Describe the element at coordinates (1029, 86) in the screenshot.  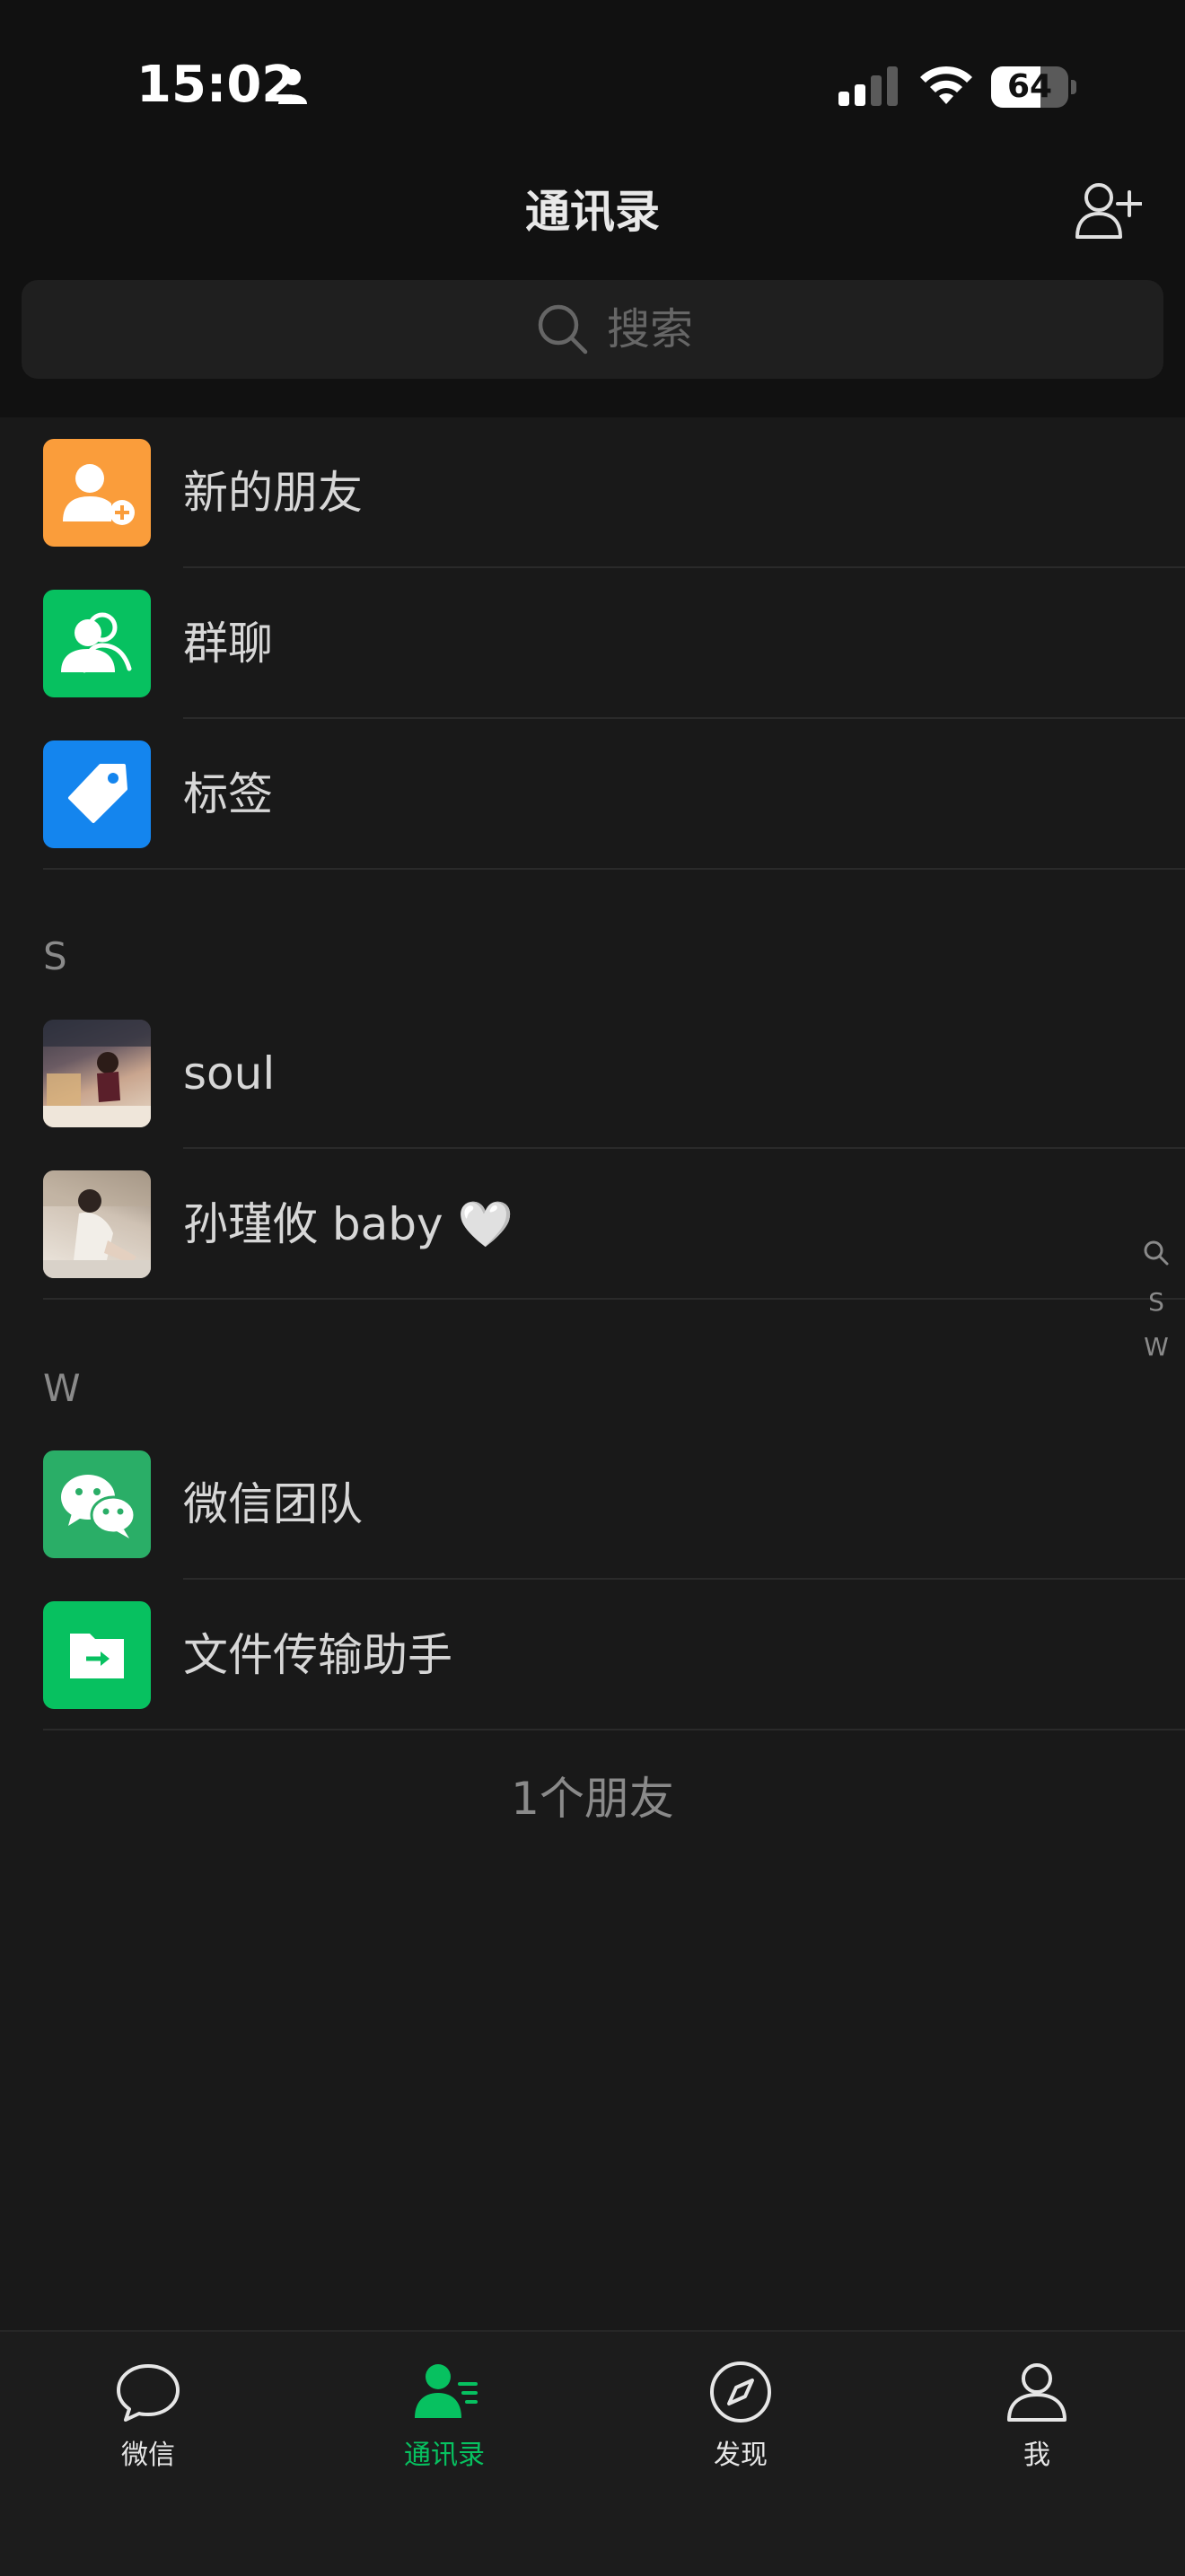
I see `battery-percent: 64` at that location.